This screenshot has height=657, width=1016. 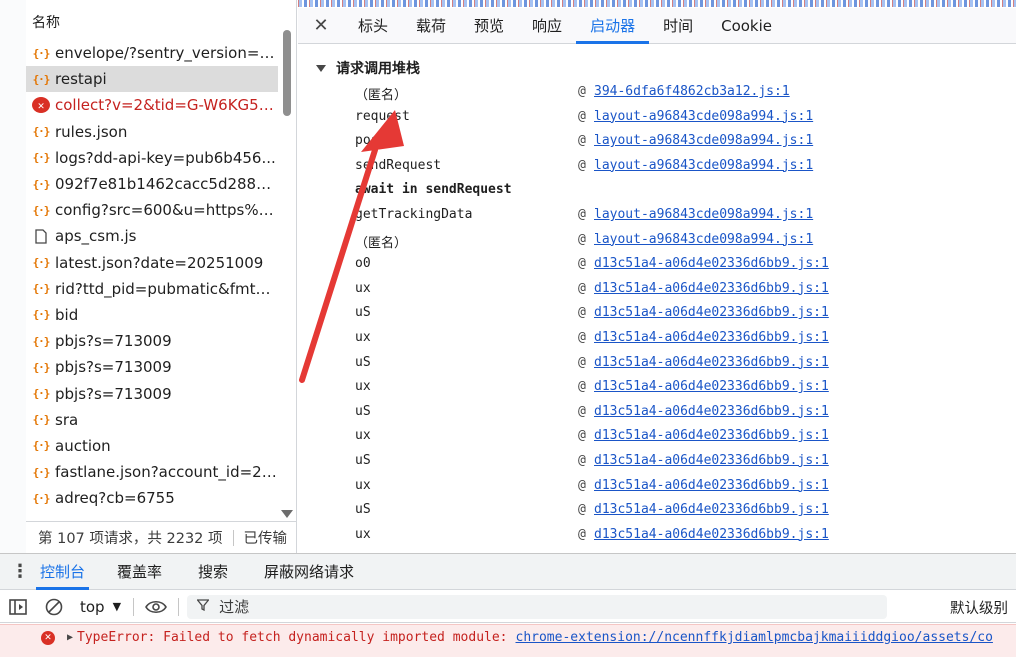 What do you see at coordinates (373, 25) in the screenshot?
I see `tab-0: 标头` at bounding box center [373, 25].